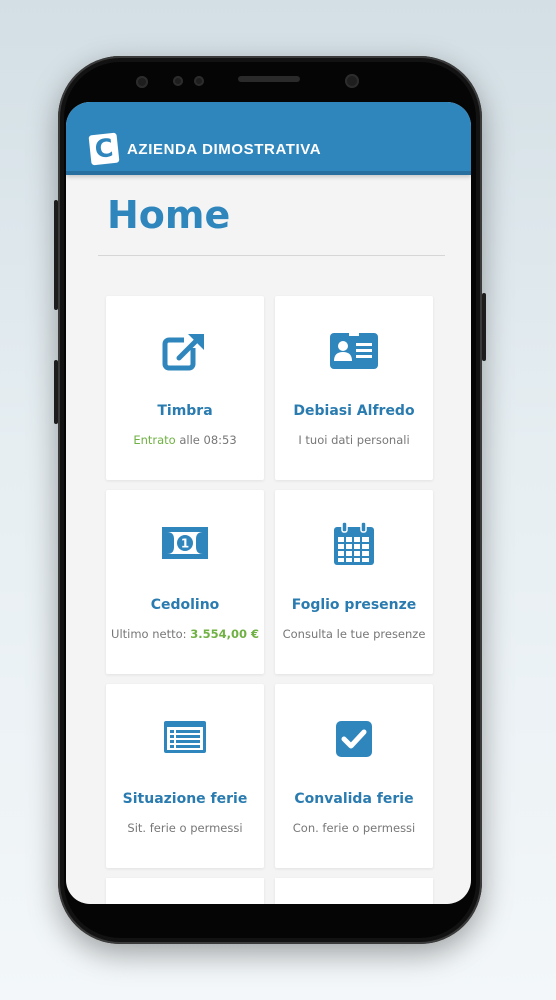  I want to click on net-label: Ultimo netto:, so click(151, 634).